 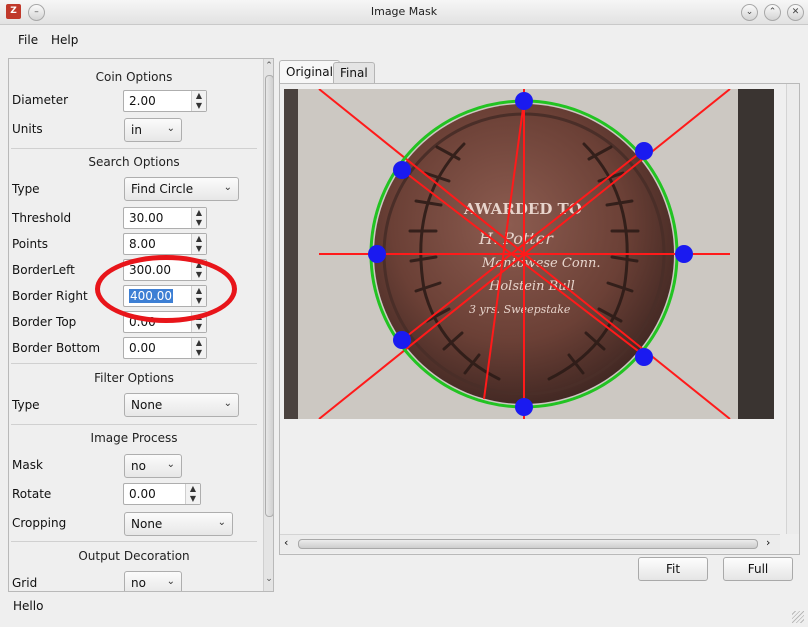 I want to click on coin-options-header: Coin Options, so click(x=134, y=77).